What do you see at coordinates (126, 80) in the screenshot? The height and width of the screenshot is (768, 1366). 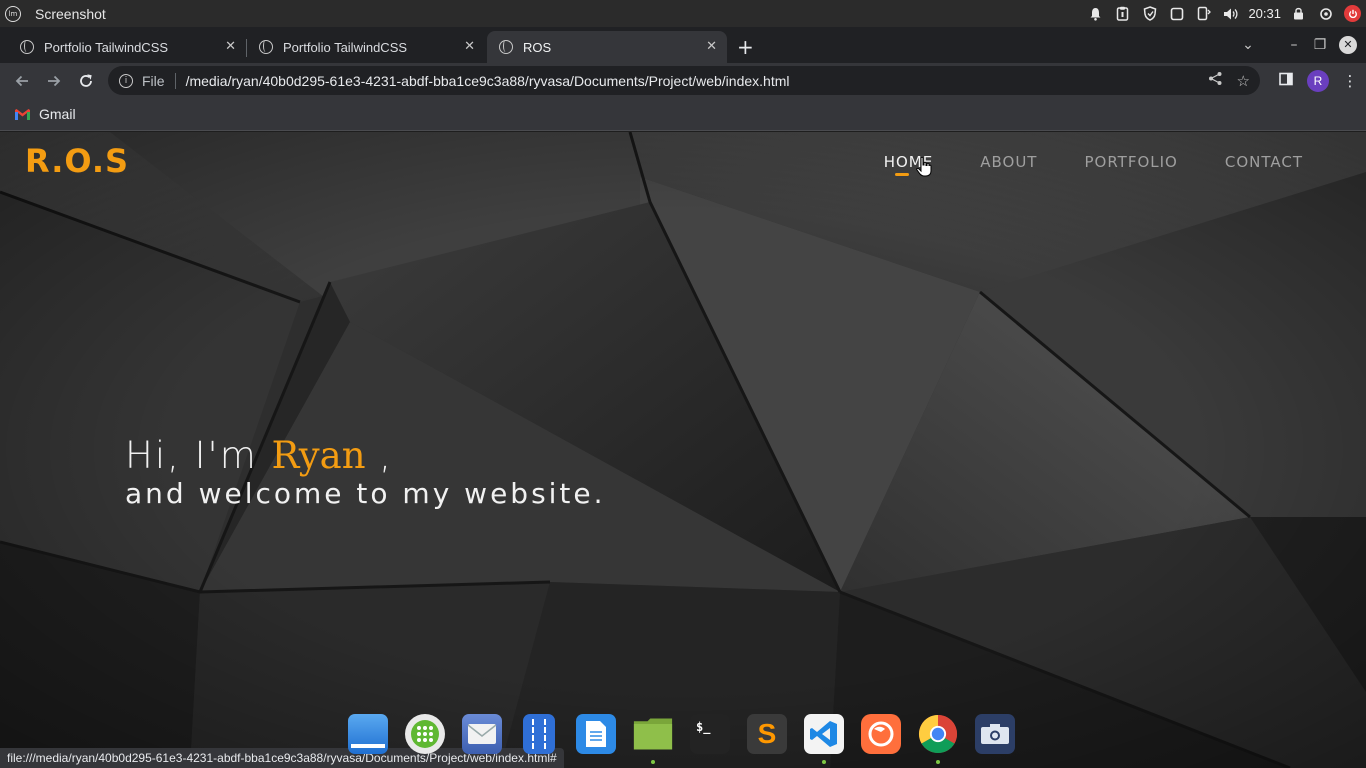 I see `info-icon: i` at bounding box center [126, 80].